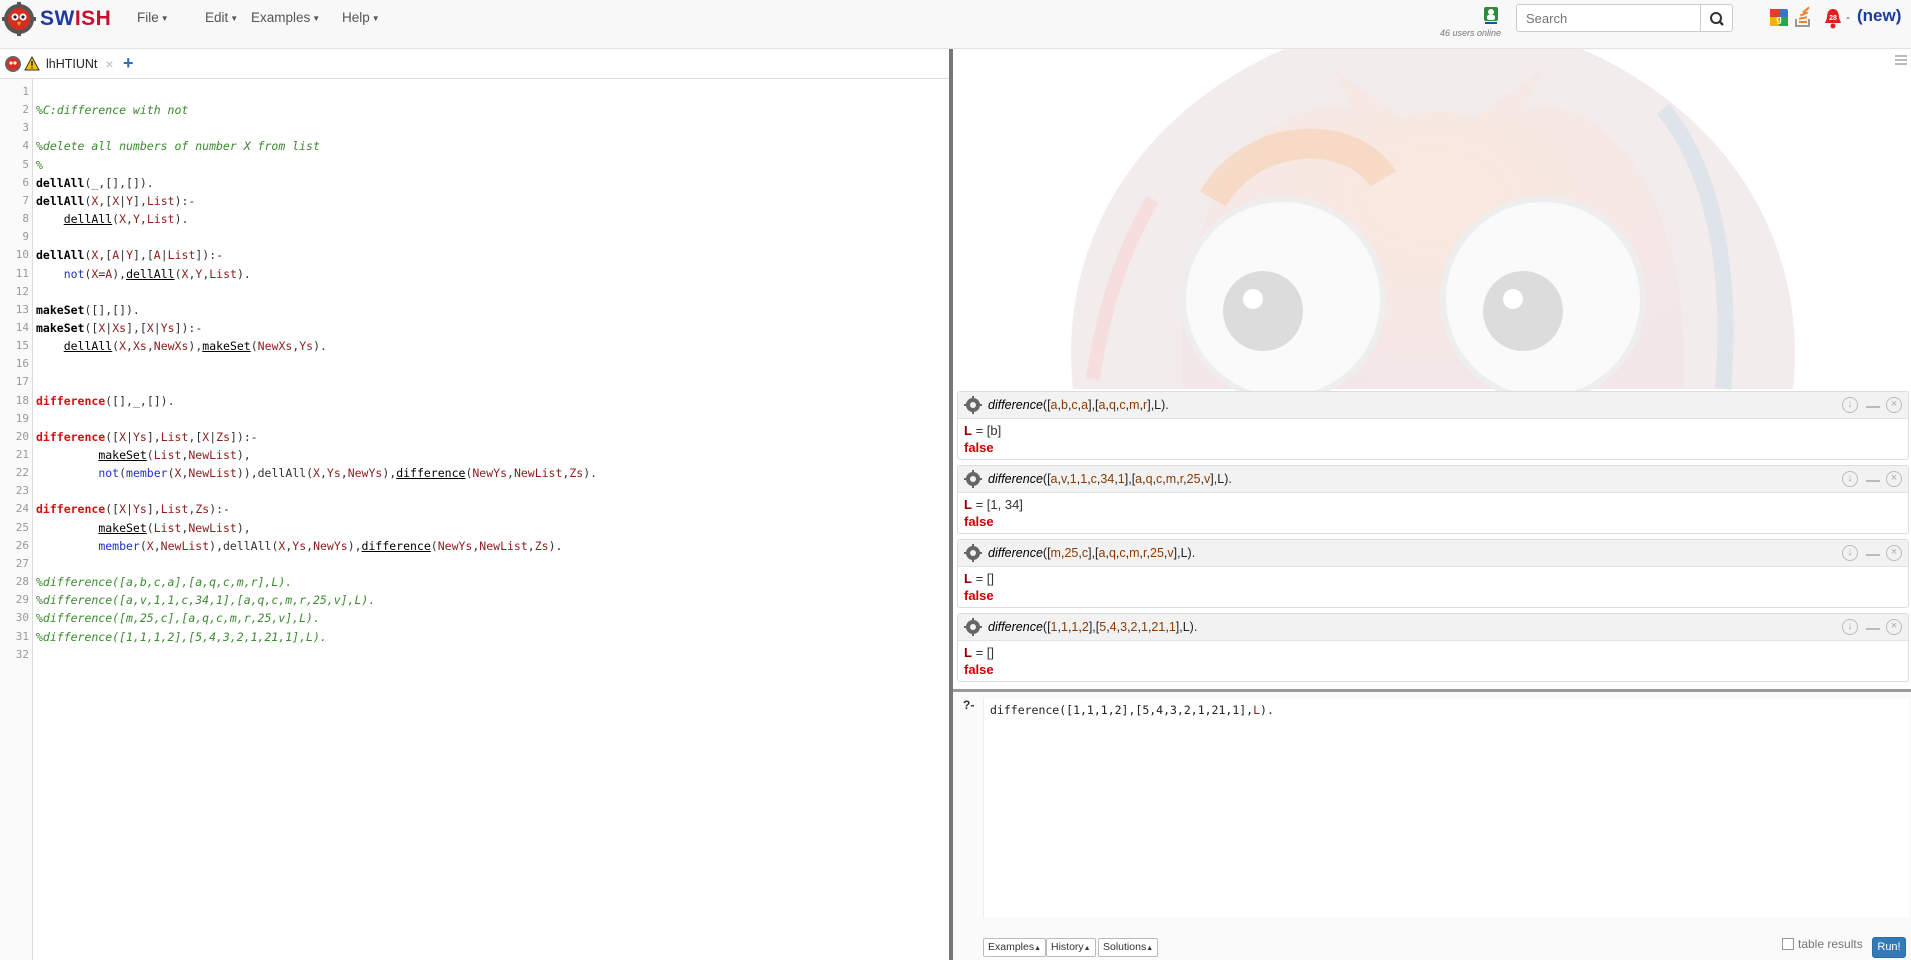  Describe the element at coordinates (1491, 15) in the screenshot. I see `users-online-icon` at that location.